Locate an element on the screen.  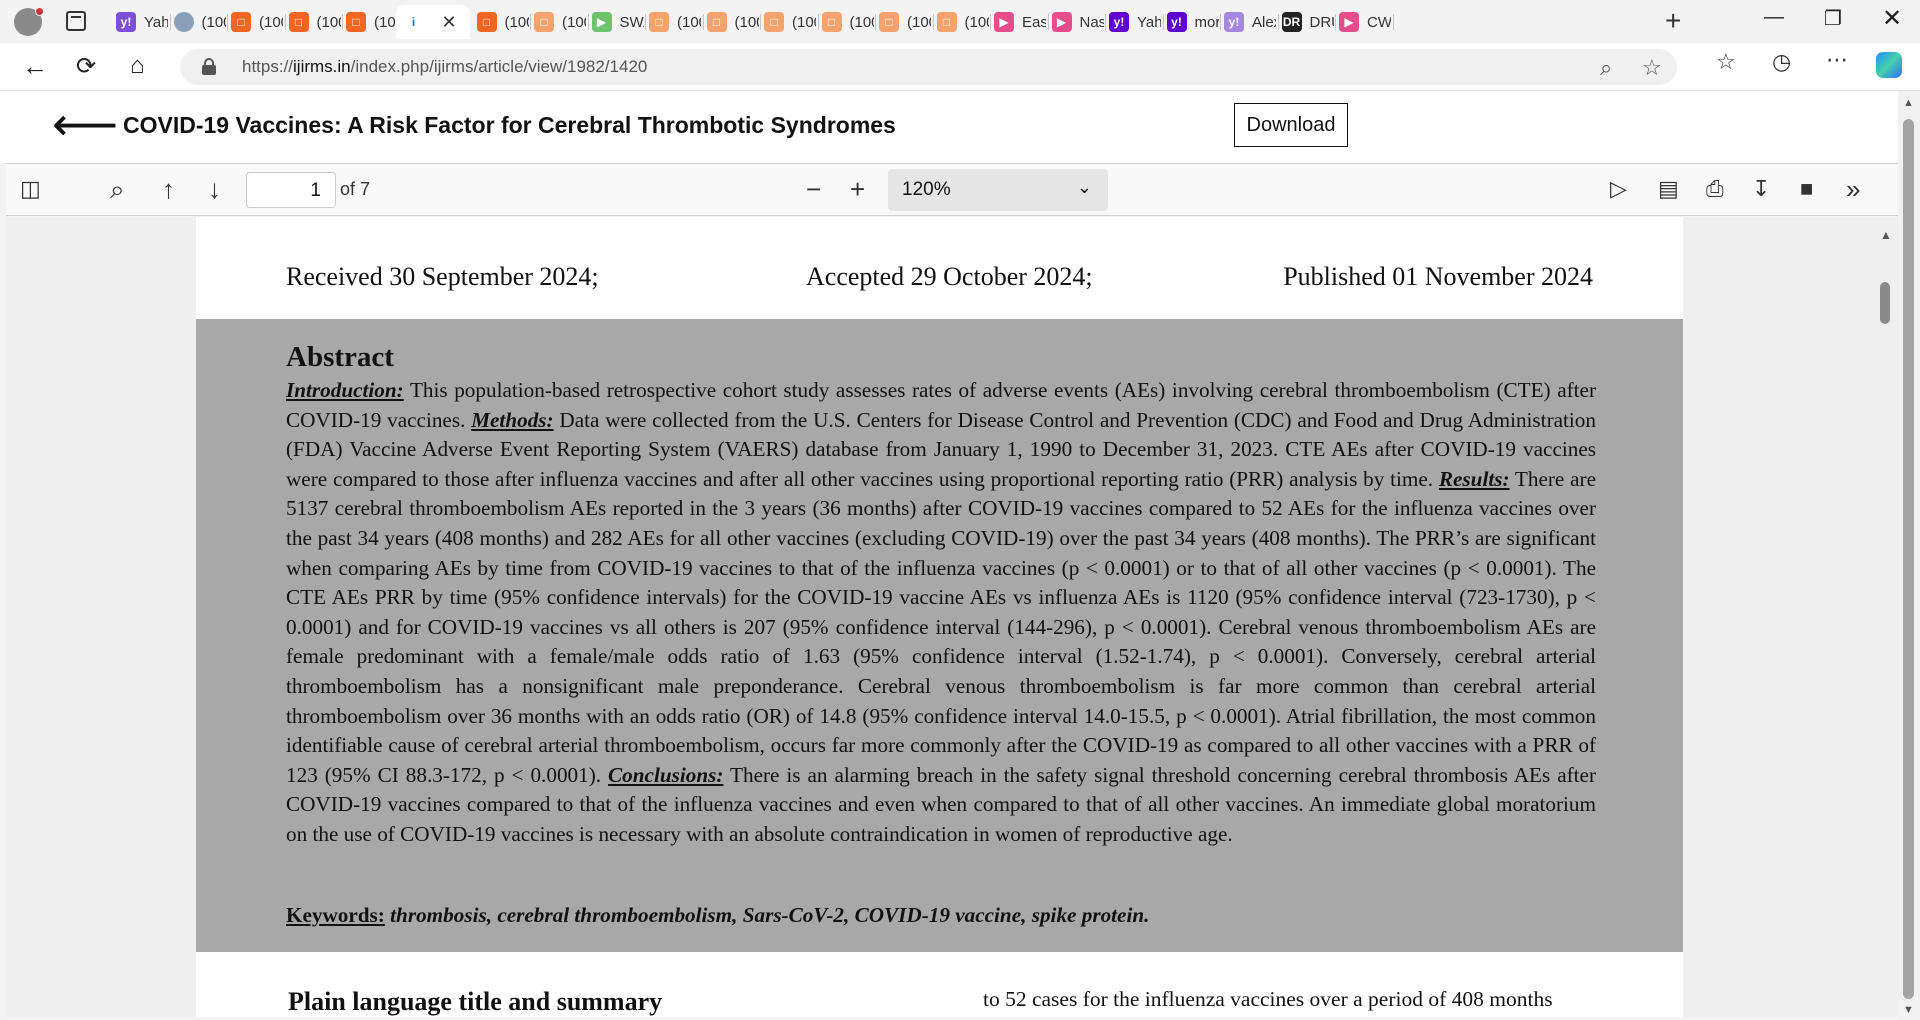
home-icon: ⌂ is located at coordinates (137, 66).